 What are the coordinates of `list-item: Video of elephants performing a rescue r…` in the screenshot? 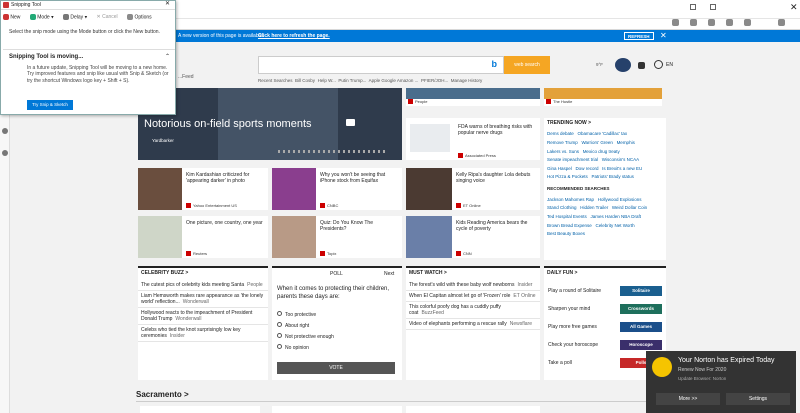 It's located at (473, 325).